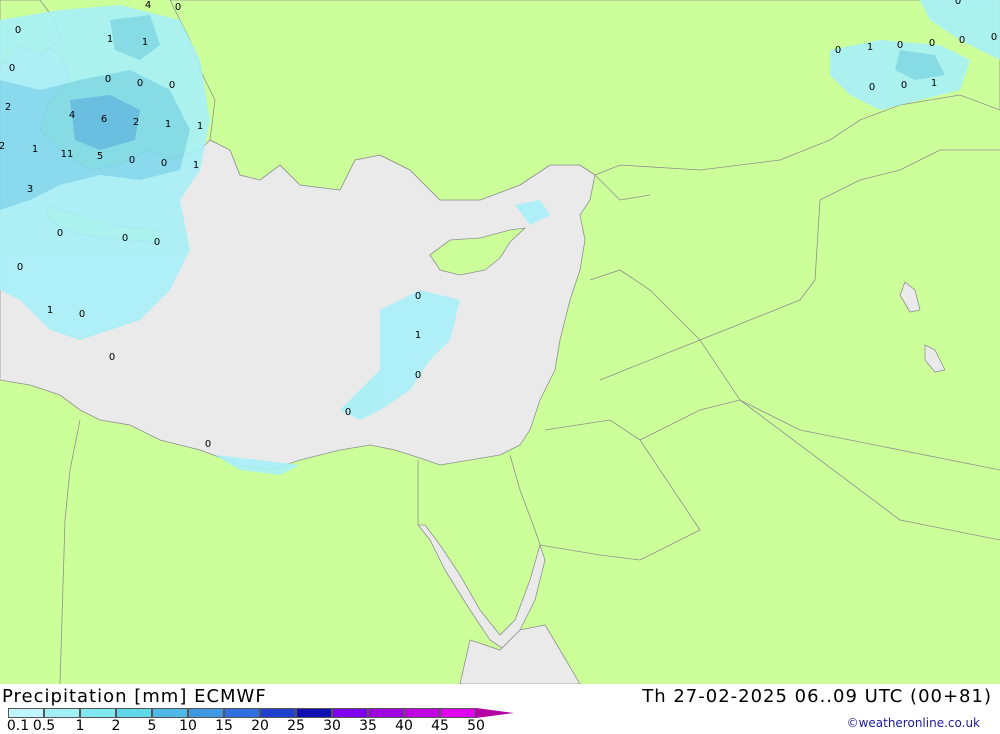  I want to click on legend-label: 0.1, so click(18, 726).